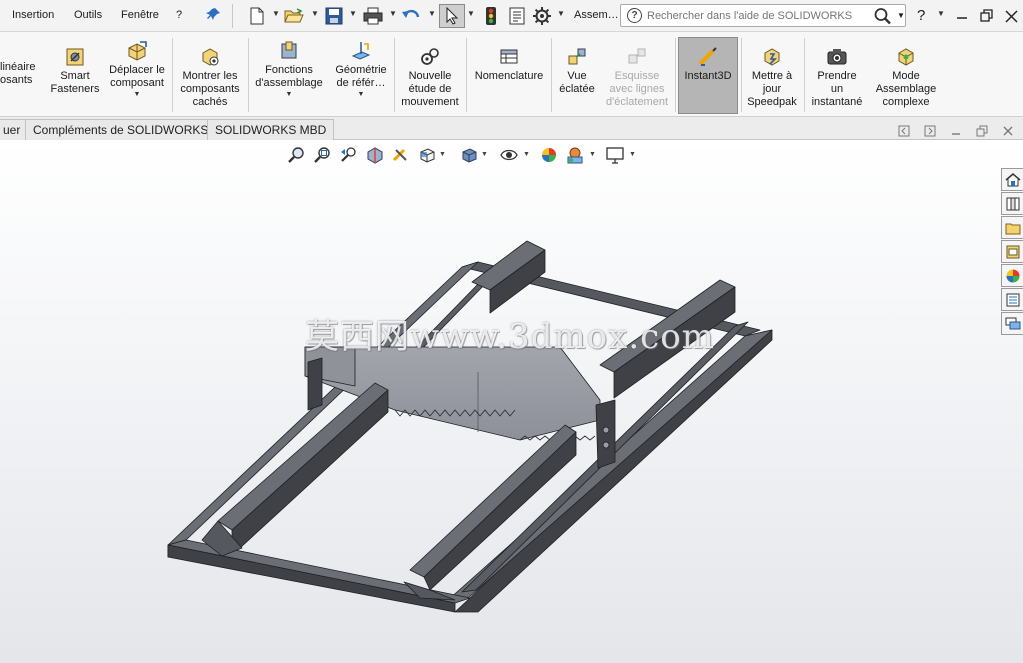  I want to click on cmd-label: Prendre un instantané, so click(837, 89).